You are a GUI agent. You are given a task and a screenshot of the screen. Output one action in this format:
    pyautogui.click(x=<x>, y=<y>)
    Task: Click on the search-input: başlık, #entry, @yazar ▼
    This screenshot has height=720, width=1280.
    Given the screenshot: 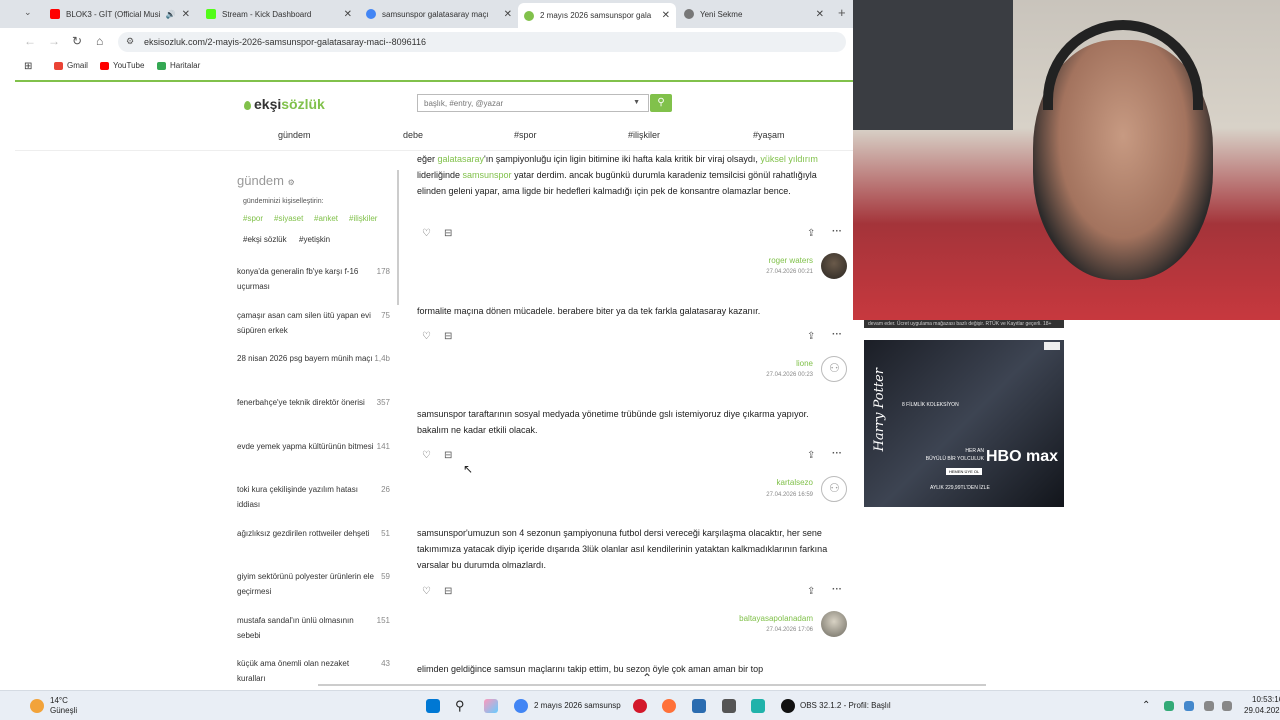 What is the action you would take?
    pyautogui.click(x=533, y=103)
    